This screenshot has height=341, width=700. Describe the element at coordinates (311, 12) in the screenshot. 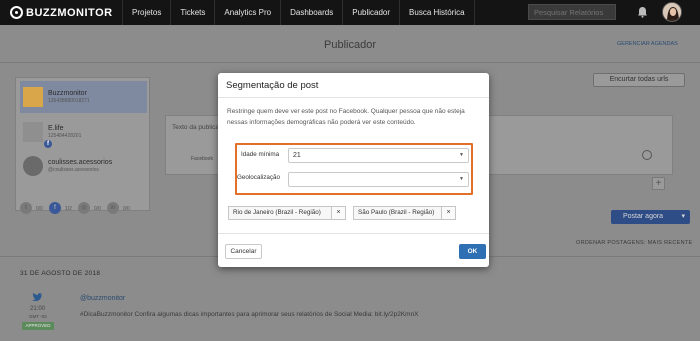

I see `nav-item-dashboards: Dashboards` at that location.